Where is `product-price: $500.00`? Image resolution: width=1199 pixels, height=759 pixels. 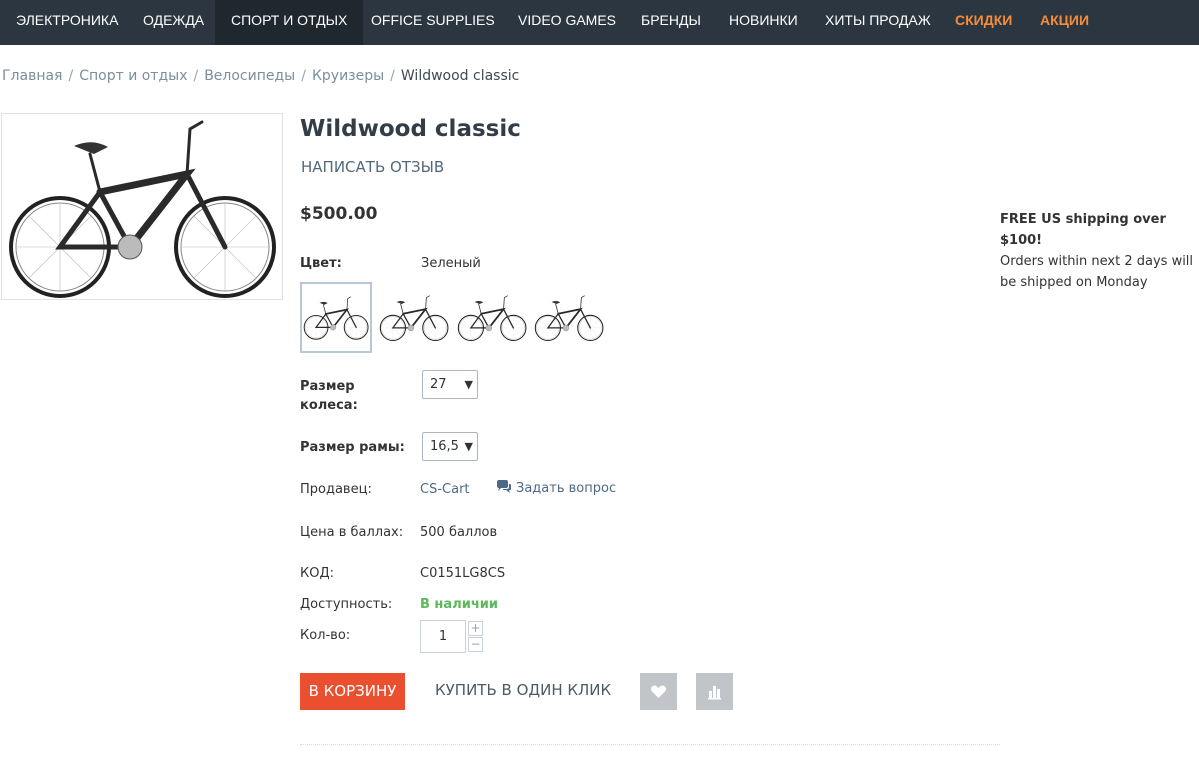 product-price: $500.00 is located at coordinates (339, 214).